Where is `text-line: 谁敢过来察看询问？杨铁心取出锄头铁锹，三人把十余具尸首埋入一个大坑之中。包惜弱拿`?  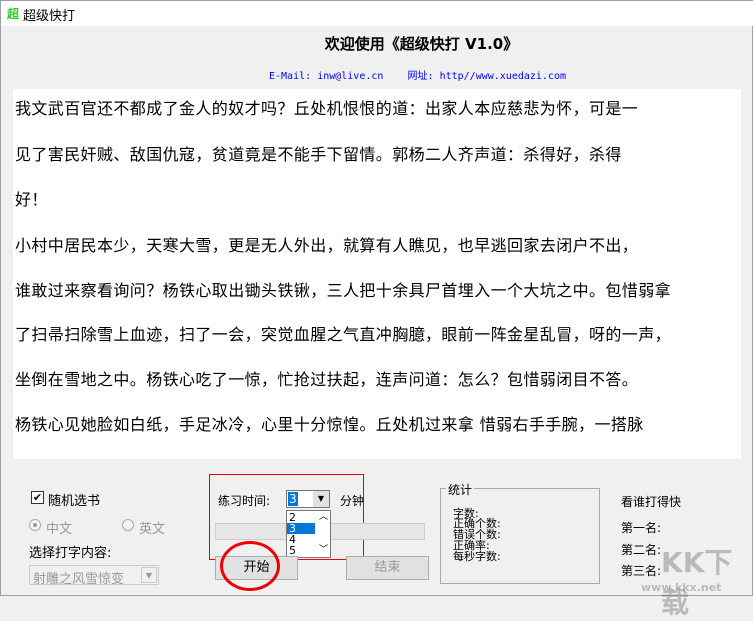 text-line: 谁敢过来察看询问？杨铁心取出锄头铁锹，三人把十余具尸首埋入一个大坑之中。包惜弱拿 is located at coordinates (343, 290).